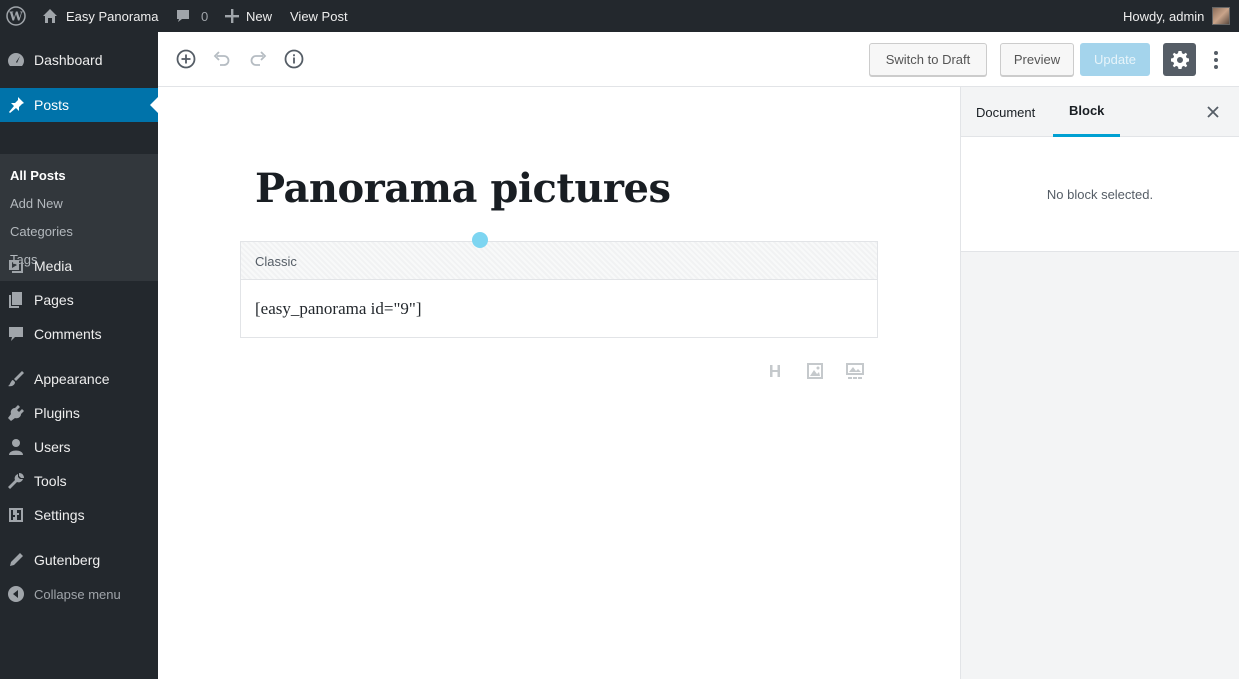 Image resolution: width=1239 pixels, height=679 pixels. Describe the element at coordinates (559, 261) in the screenshot. I see `classic-block-toolbar: Classic` at that location.